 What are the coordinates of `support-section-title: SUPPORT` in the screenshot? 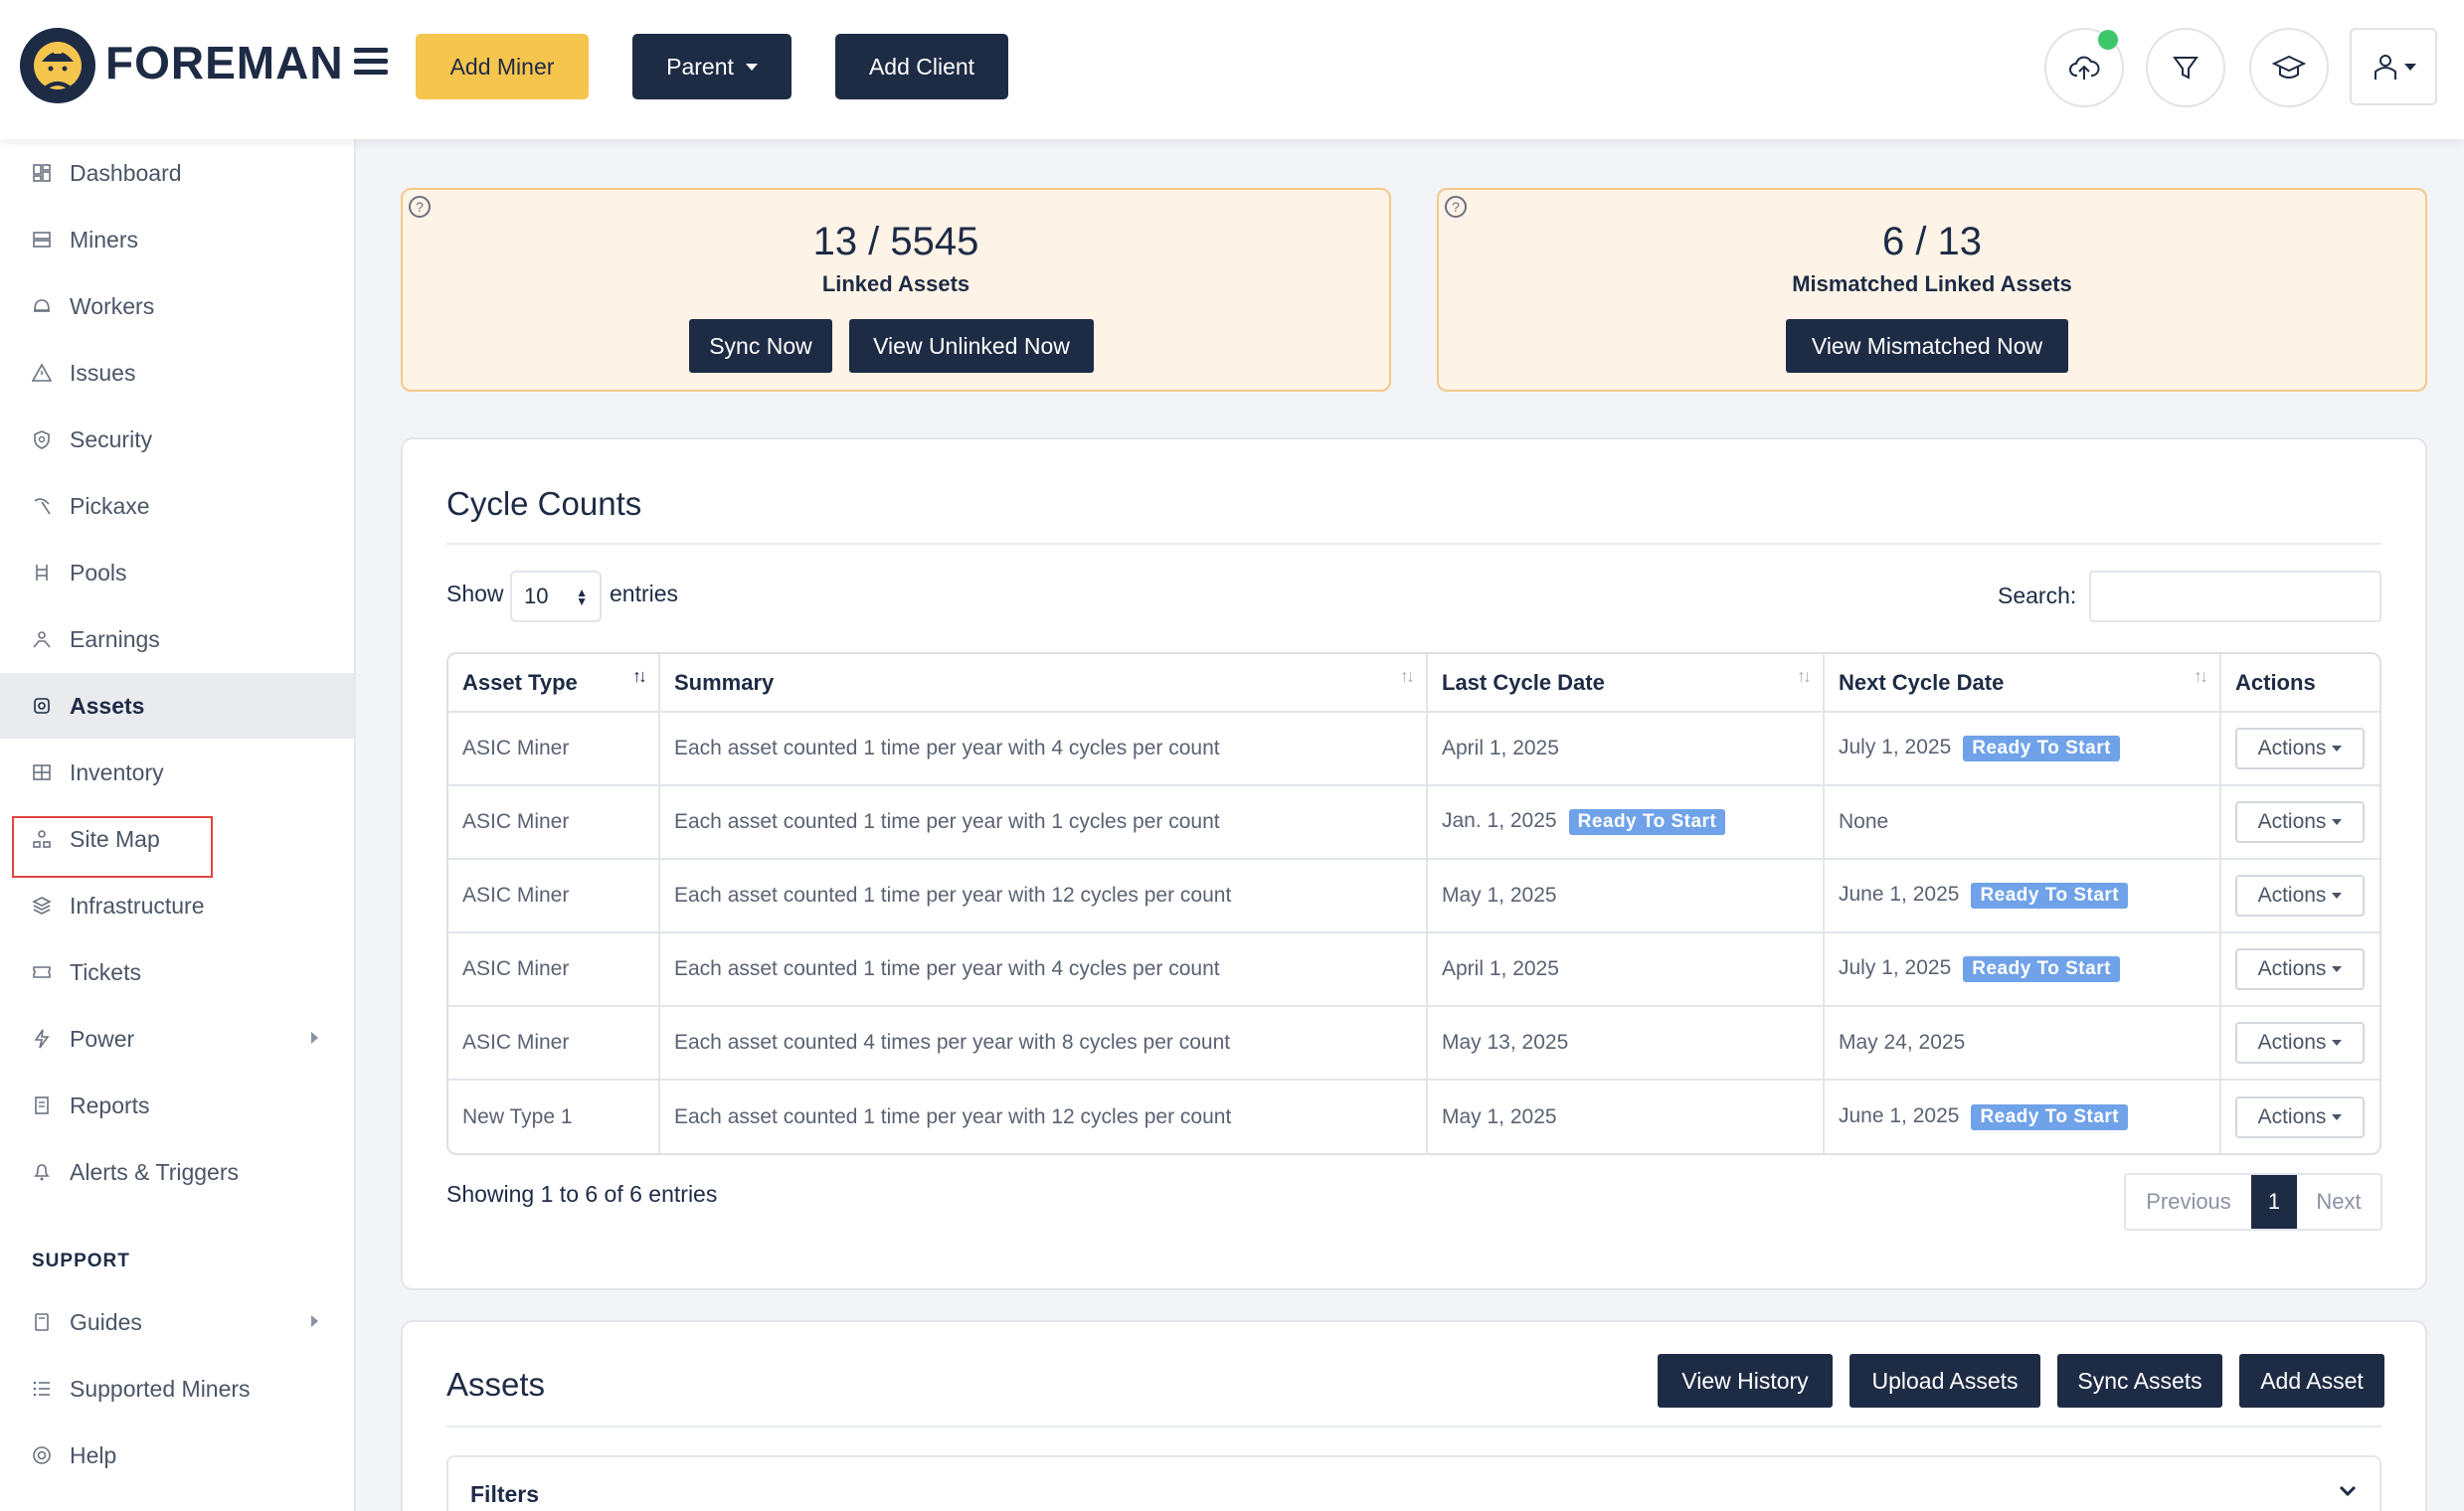 It's located at (81, 1261).